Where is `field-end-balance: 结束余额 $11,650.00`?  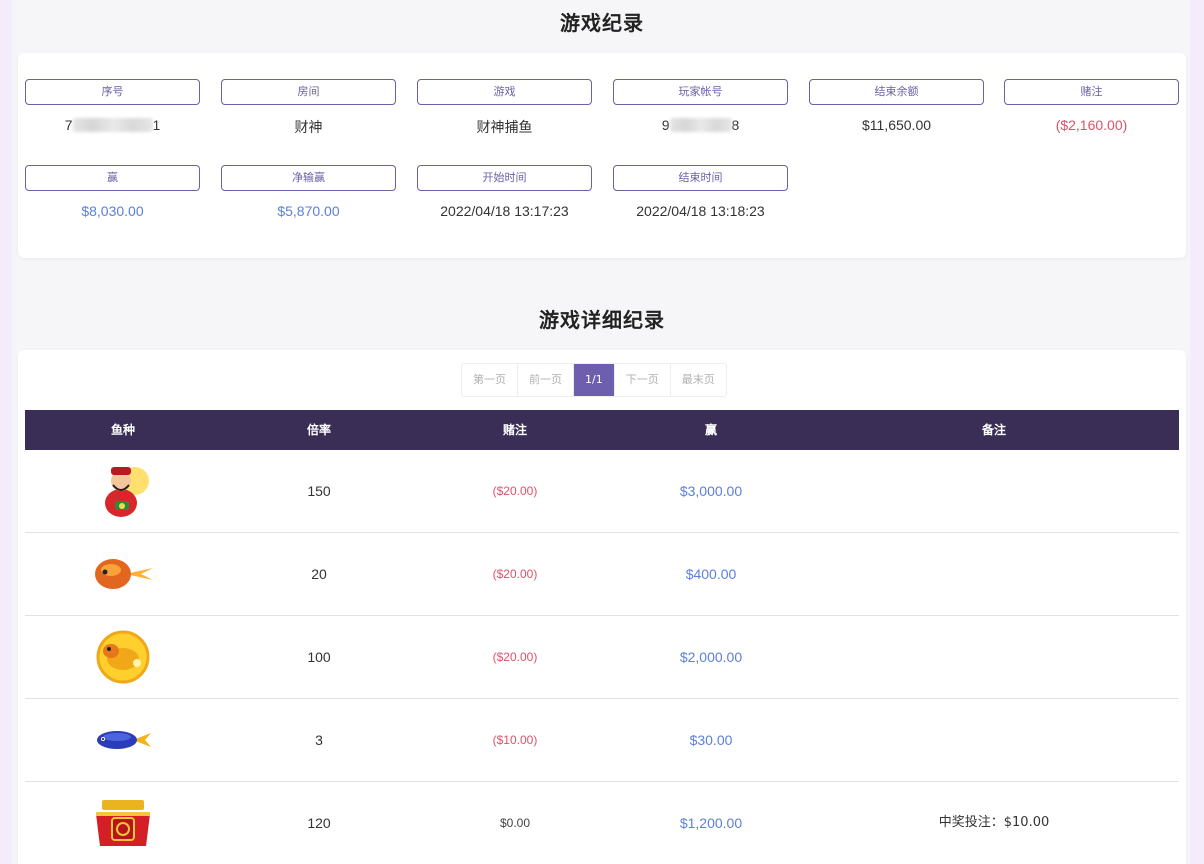 field-end-balance: 结束余额 $11,650.00 is located at coordinates (896, 106).